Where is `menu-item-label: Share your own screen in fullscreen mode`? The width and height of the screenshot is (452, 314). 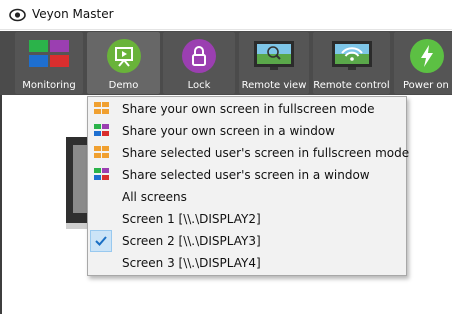
menu-item-label: Share your own screen in fullscreen mode is located at coordinates (248, 109).